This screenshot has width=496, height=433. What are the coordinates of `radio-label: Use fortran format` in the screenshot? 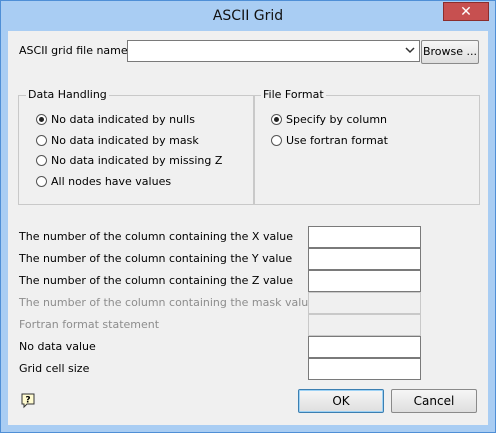 It's located at (337, 140).